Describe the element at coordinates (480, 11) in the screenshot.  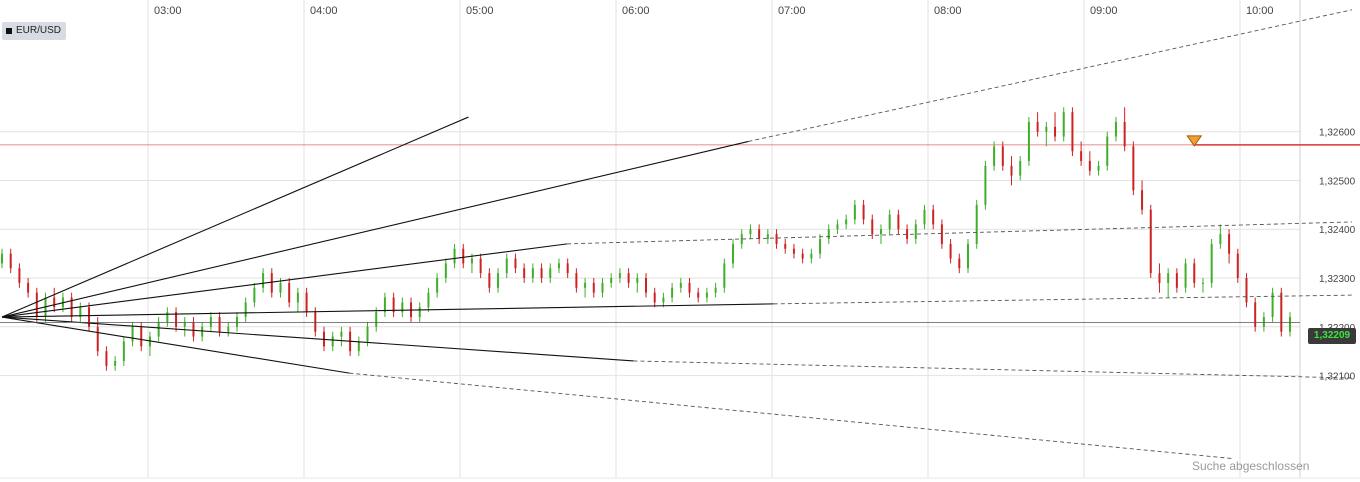
I see `x-tick-label: 05:00` at that location.